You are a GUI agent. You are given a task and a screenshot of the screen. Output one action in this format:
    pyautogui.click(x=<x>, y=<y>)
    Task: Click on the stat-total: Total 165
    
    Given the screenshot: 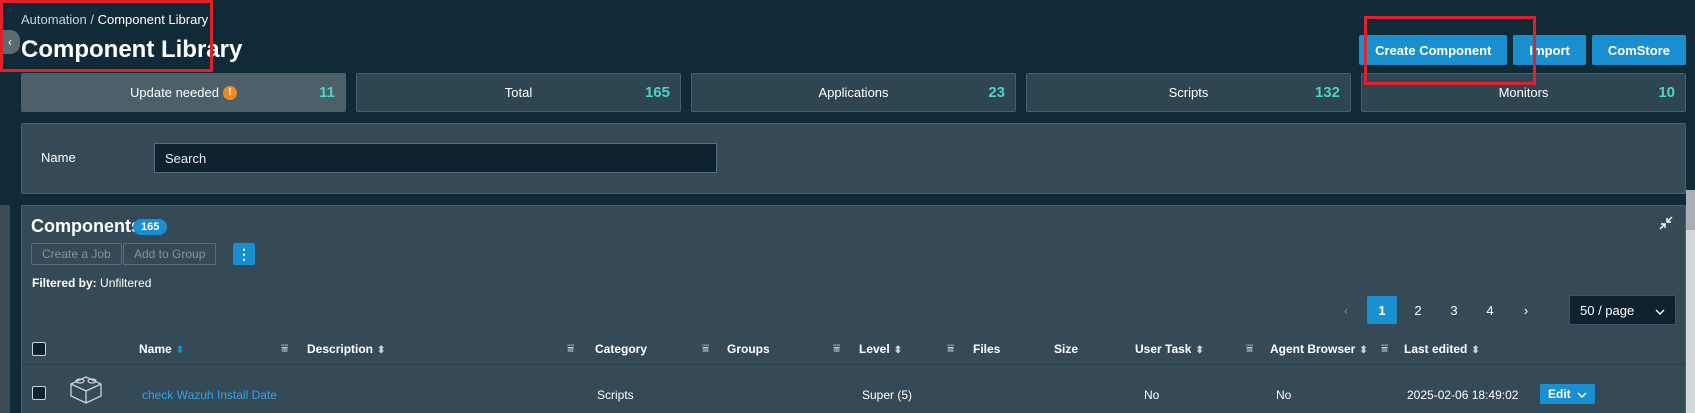 What is the action you would take?
    pyautogui.click(x=518, y=92)
    